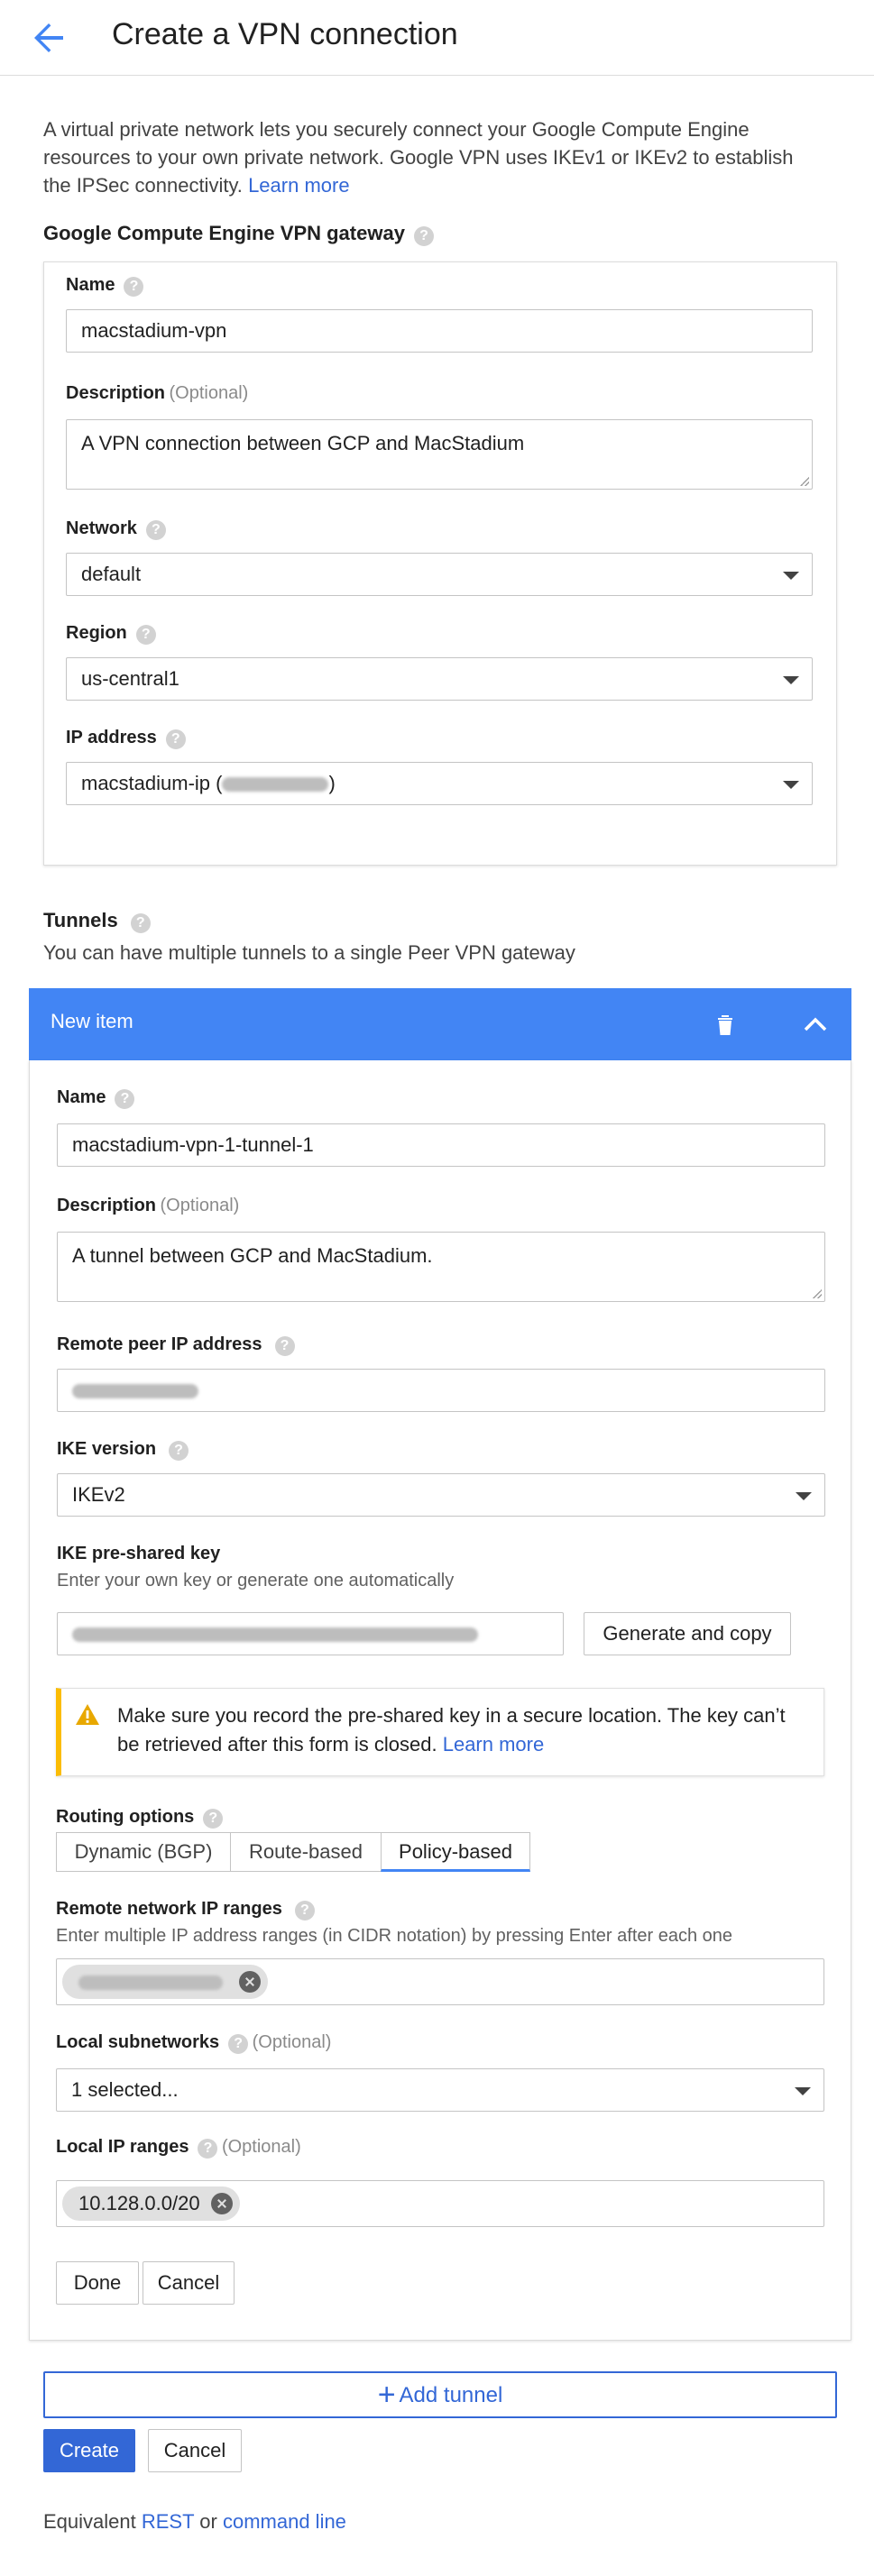 The image size is (874, 2576). Describe the element at coordinates (98, 1494) in the screenshot. I see `ike-version-value: IKEv2` at that location.